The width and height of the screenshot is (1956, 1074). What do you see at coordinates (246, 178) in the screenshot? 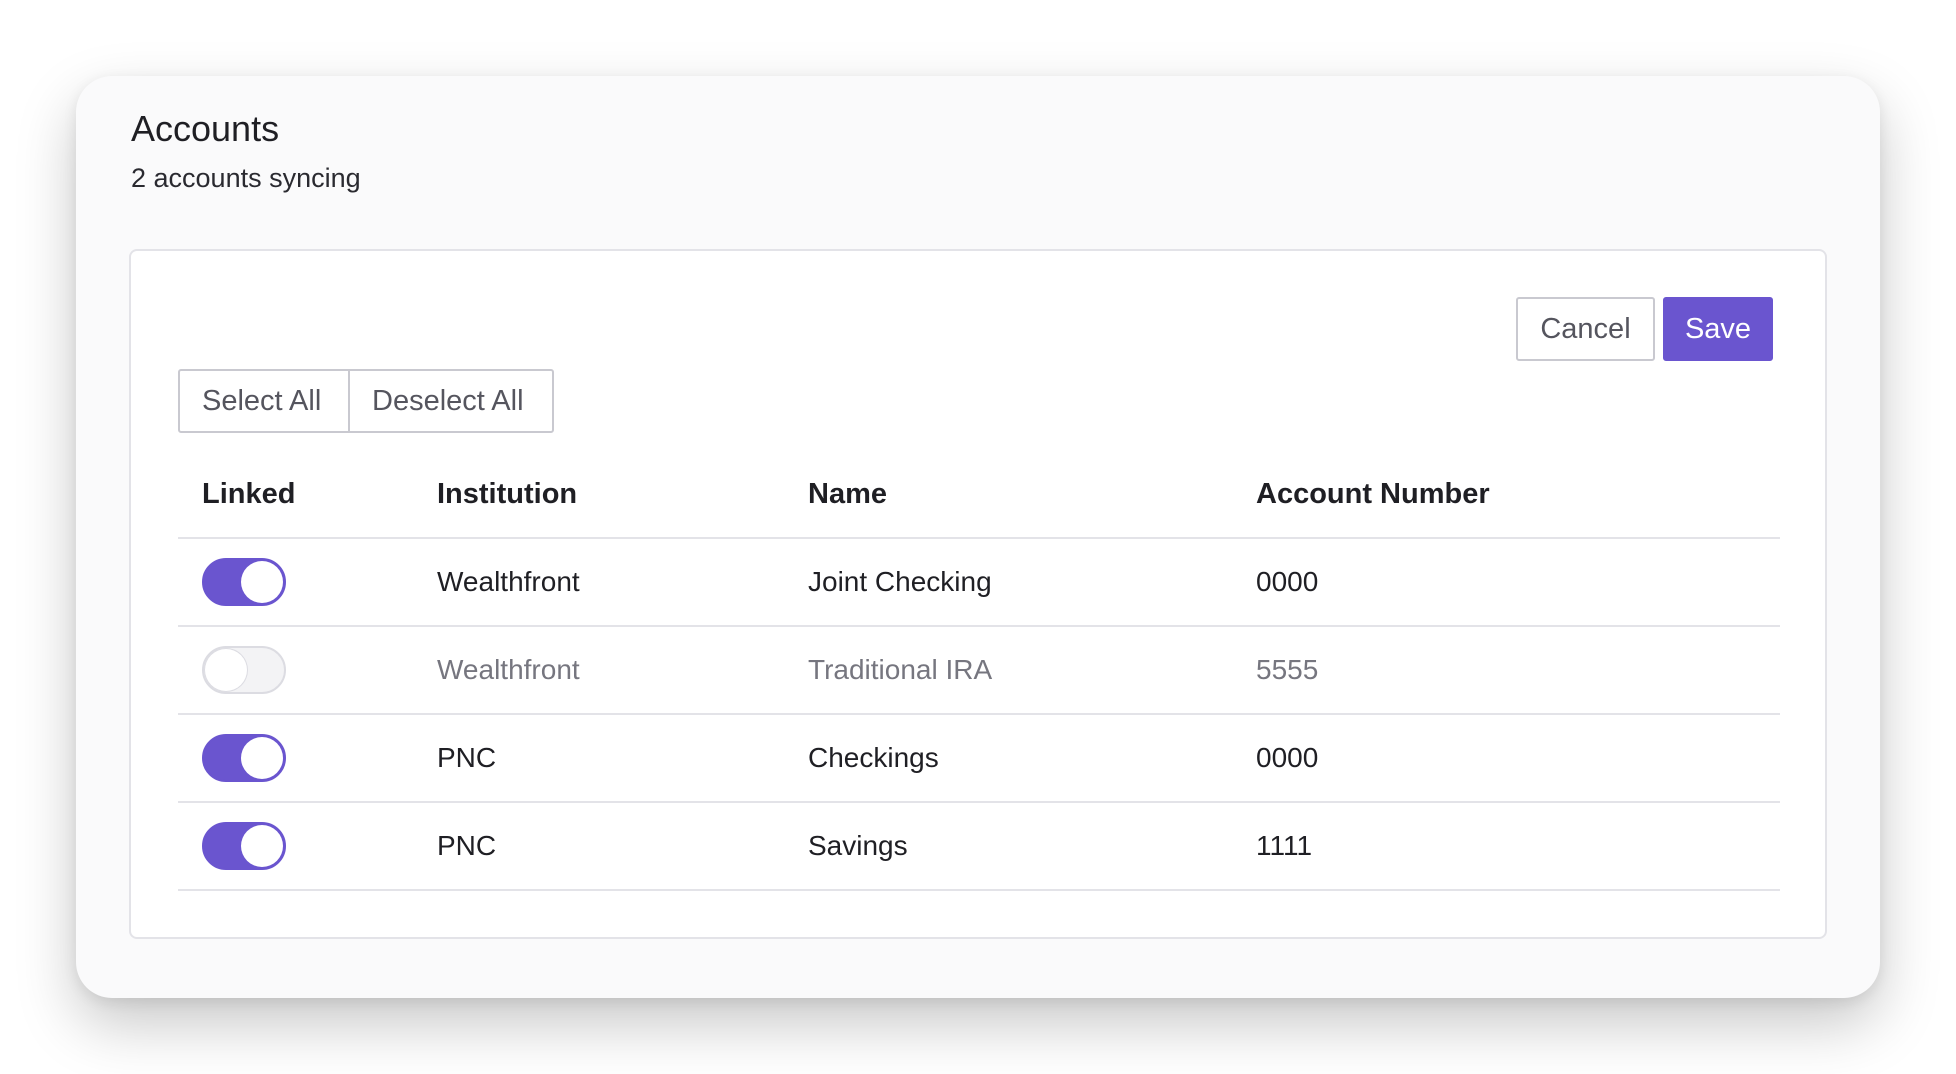
I see `sync-status-text: 2 accounts syncing` at bounding box center [246, 178].